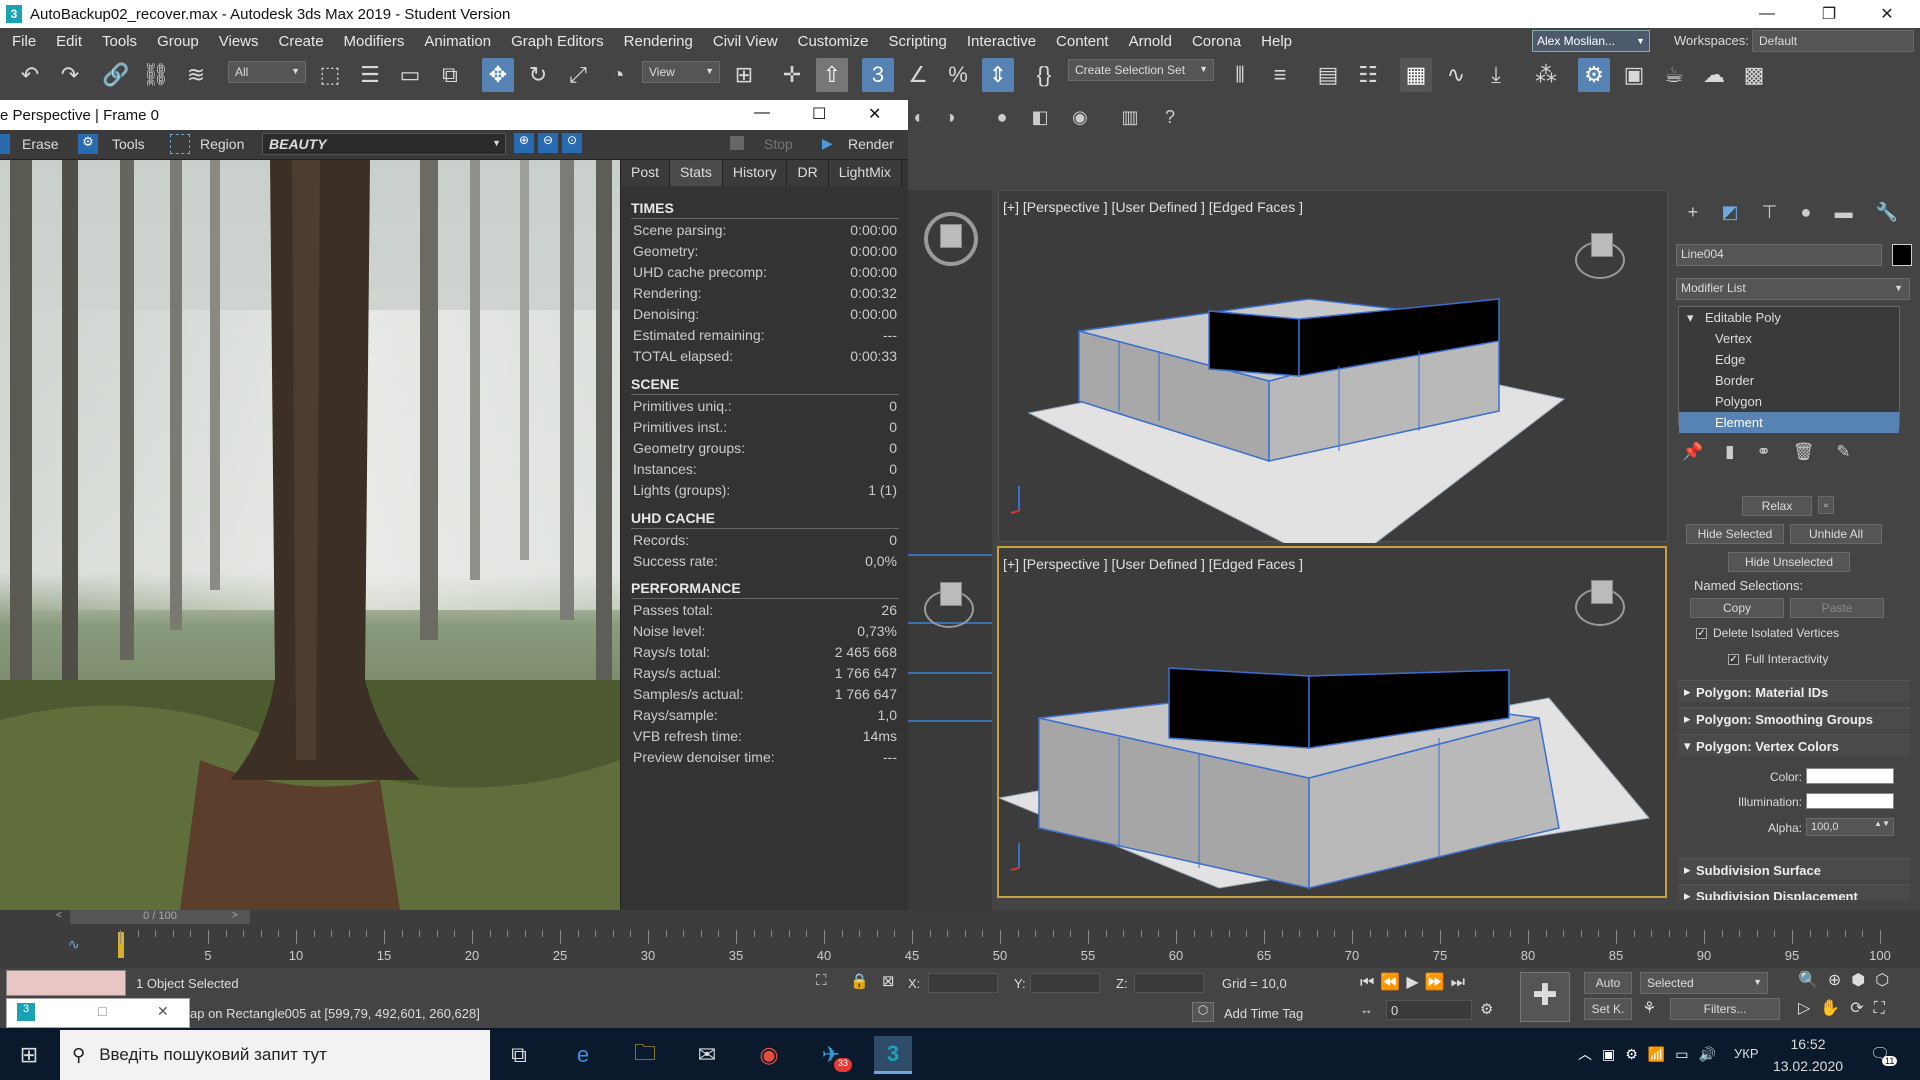 Image resolution: width=1920 pixels, height=1080 pixels. What do you see at coordinates (1754, 75) in the screenshot?
I see `render-in-cloud-icon: ▩` at bounding box center [1754, 75].